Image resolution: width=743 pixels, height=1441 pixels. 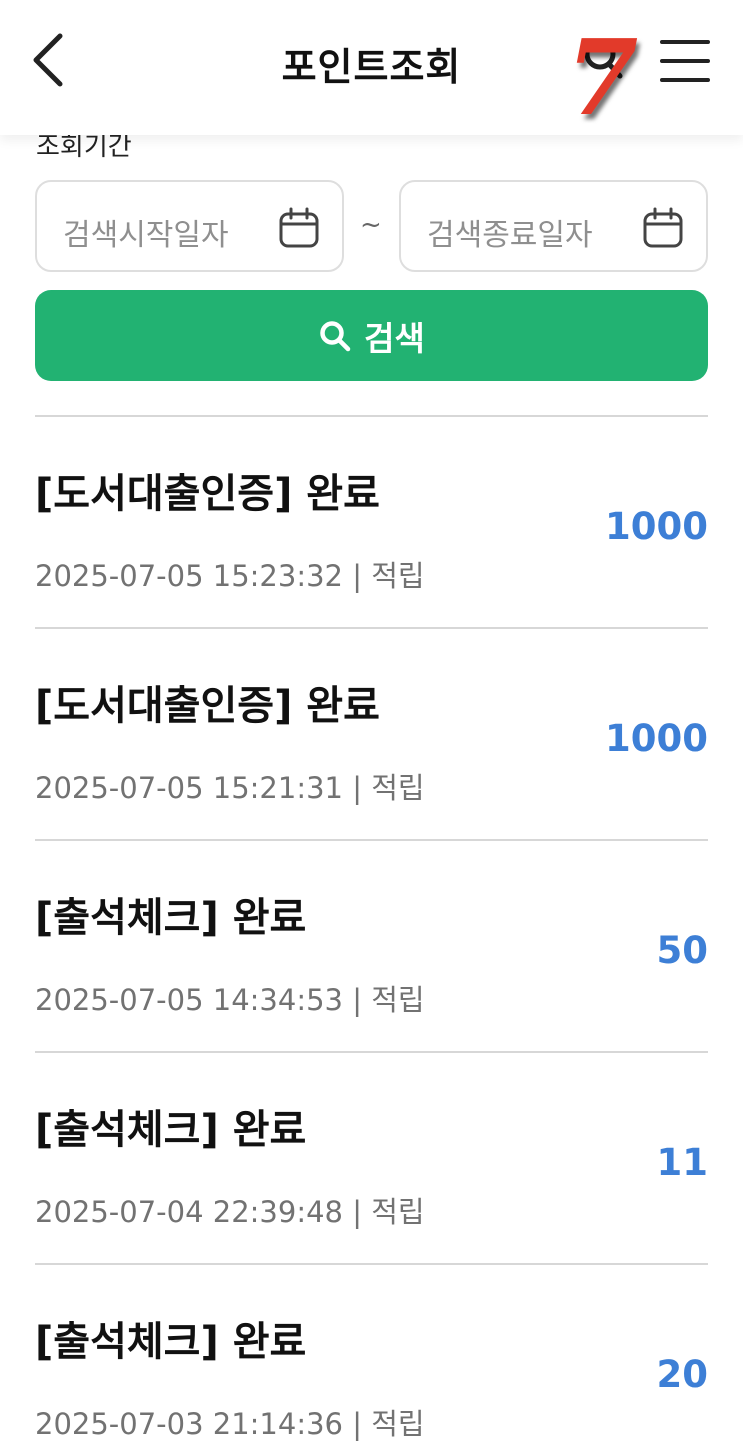 I want to click on search-icon, so click(x=335, y=335).